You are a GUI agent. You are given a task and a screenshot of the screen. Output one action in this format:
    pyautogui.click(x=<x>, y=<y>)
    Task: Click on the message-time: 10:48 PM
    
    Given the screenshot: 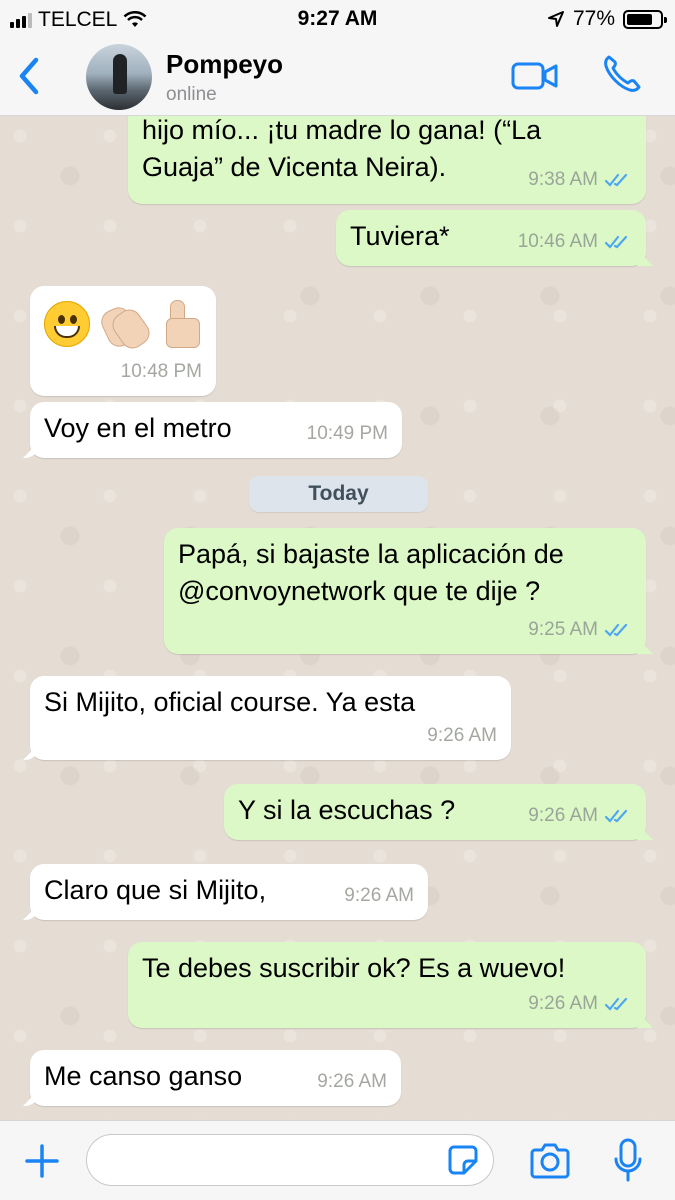 What is the action you would take?
    pyautogui.click(x=161, y=371)
    